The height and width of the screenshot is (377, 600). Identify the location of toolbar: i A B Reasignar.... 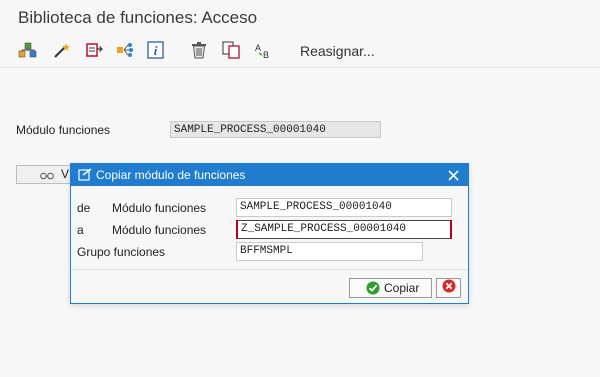
(300, 51).